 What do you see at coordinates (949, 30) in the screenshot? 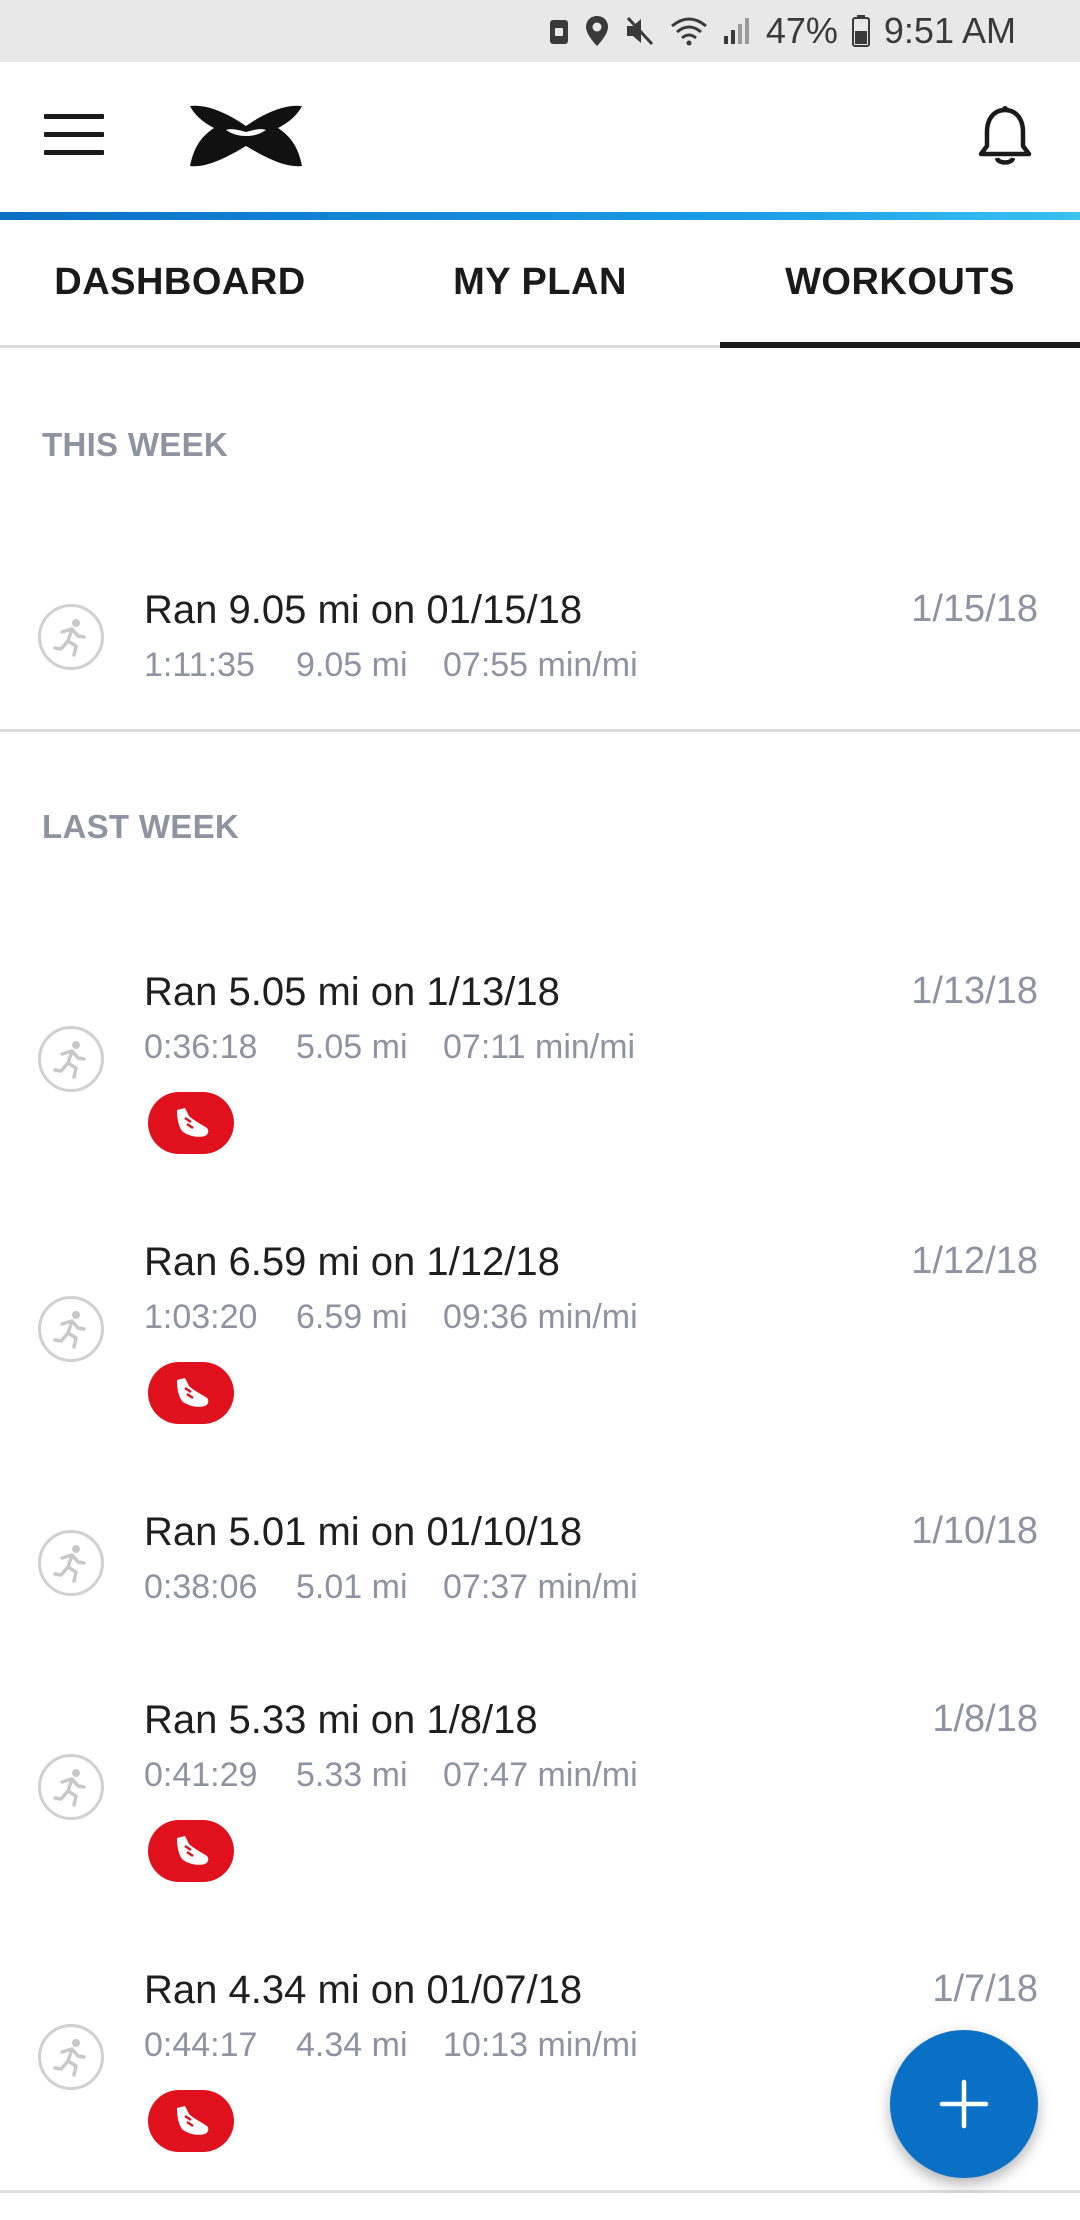
I see `status-time: 9:51 AM` at bounding box center [949, 30].